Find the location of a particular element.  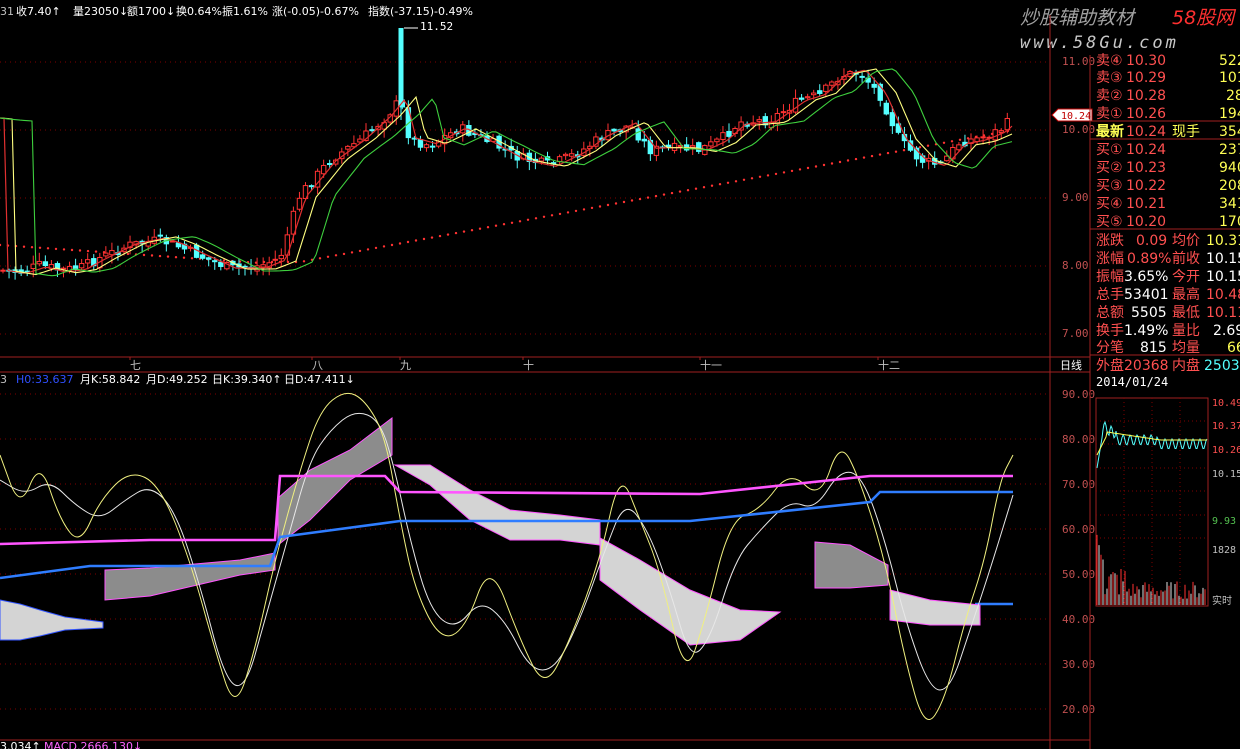

svg-text: 10.15 is located at coordinates (1223, 259).